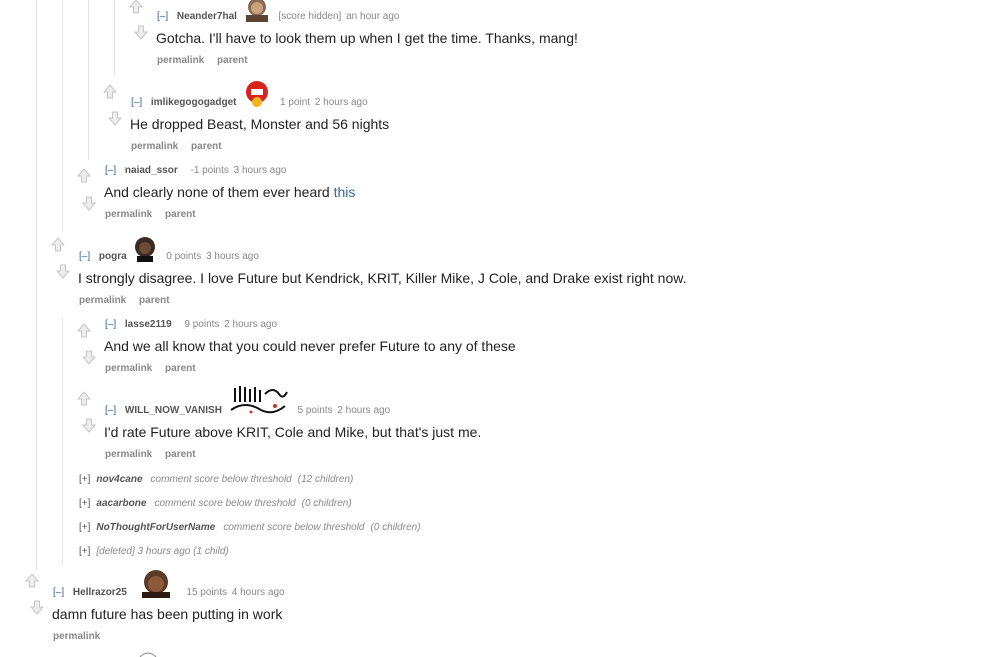 This screenshot has width=1000, height=657. I want to click on user-flair-calligraphy-icon, so click(259, 400).